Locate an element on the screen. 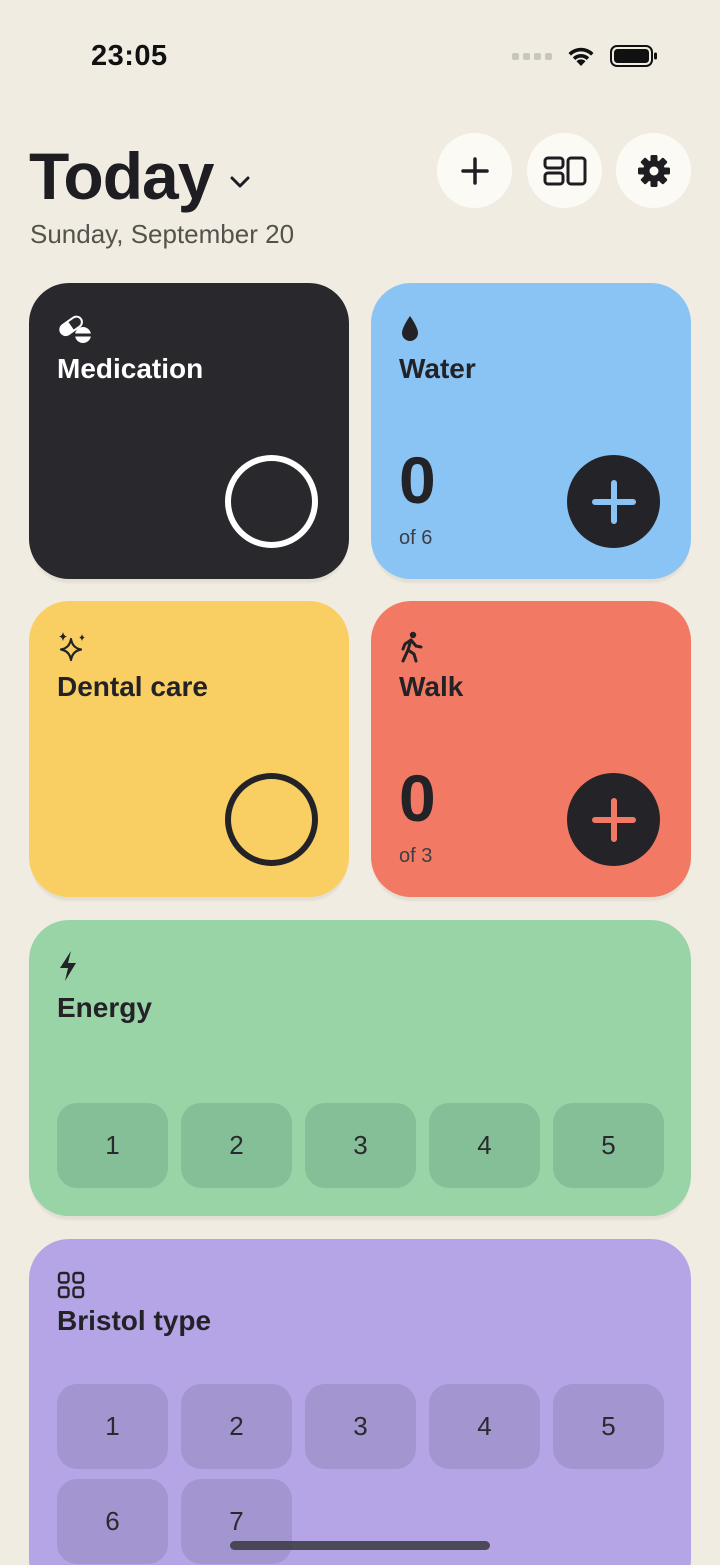 The width and height of the screenshot is (720, 1565). water-card: Water 0 of 6 is located at coordinates (531, 431).